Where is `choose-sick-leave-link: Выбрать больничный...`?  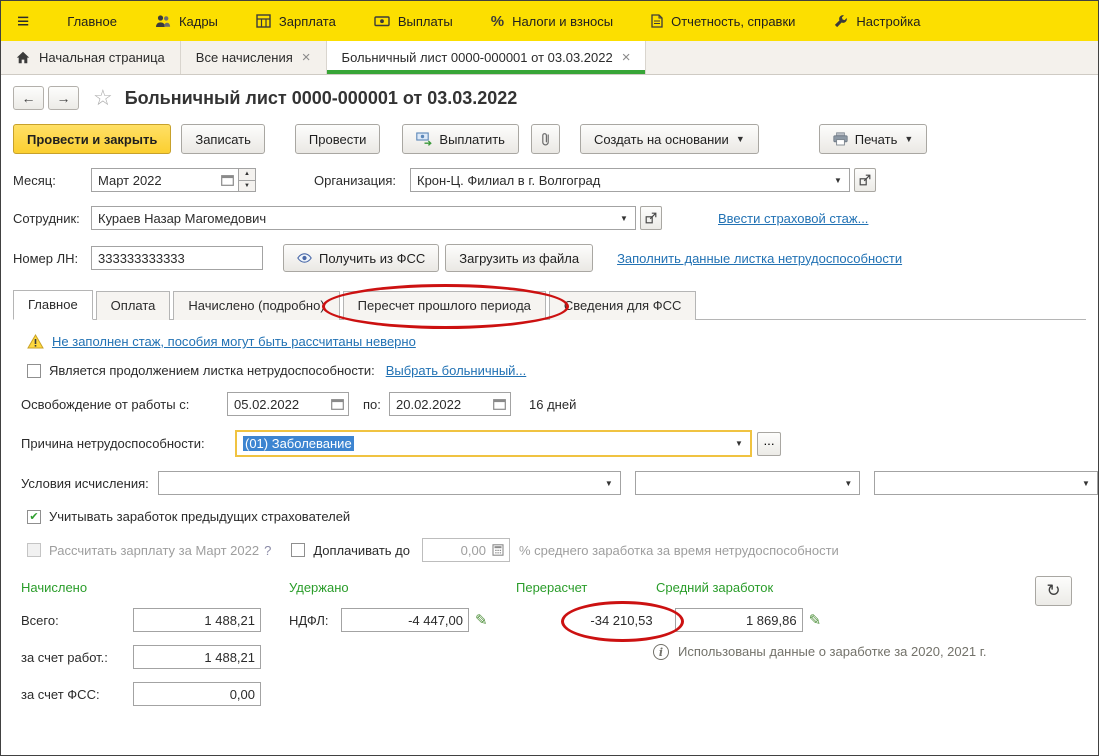
choose-sick-leave-link: Выбрать больничный... is located at coordinates (456, 370).